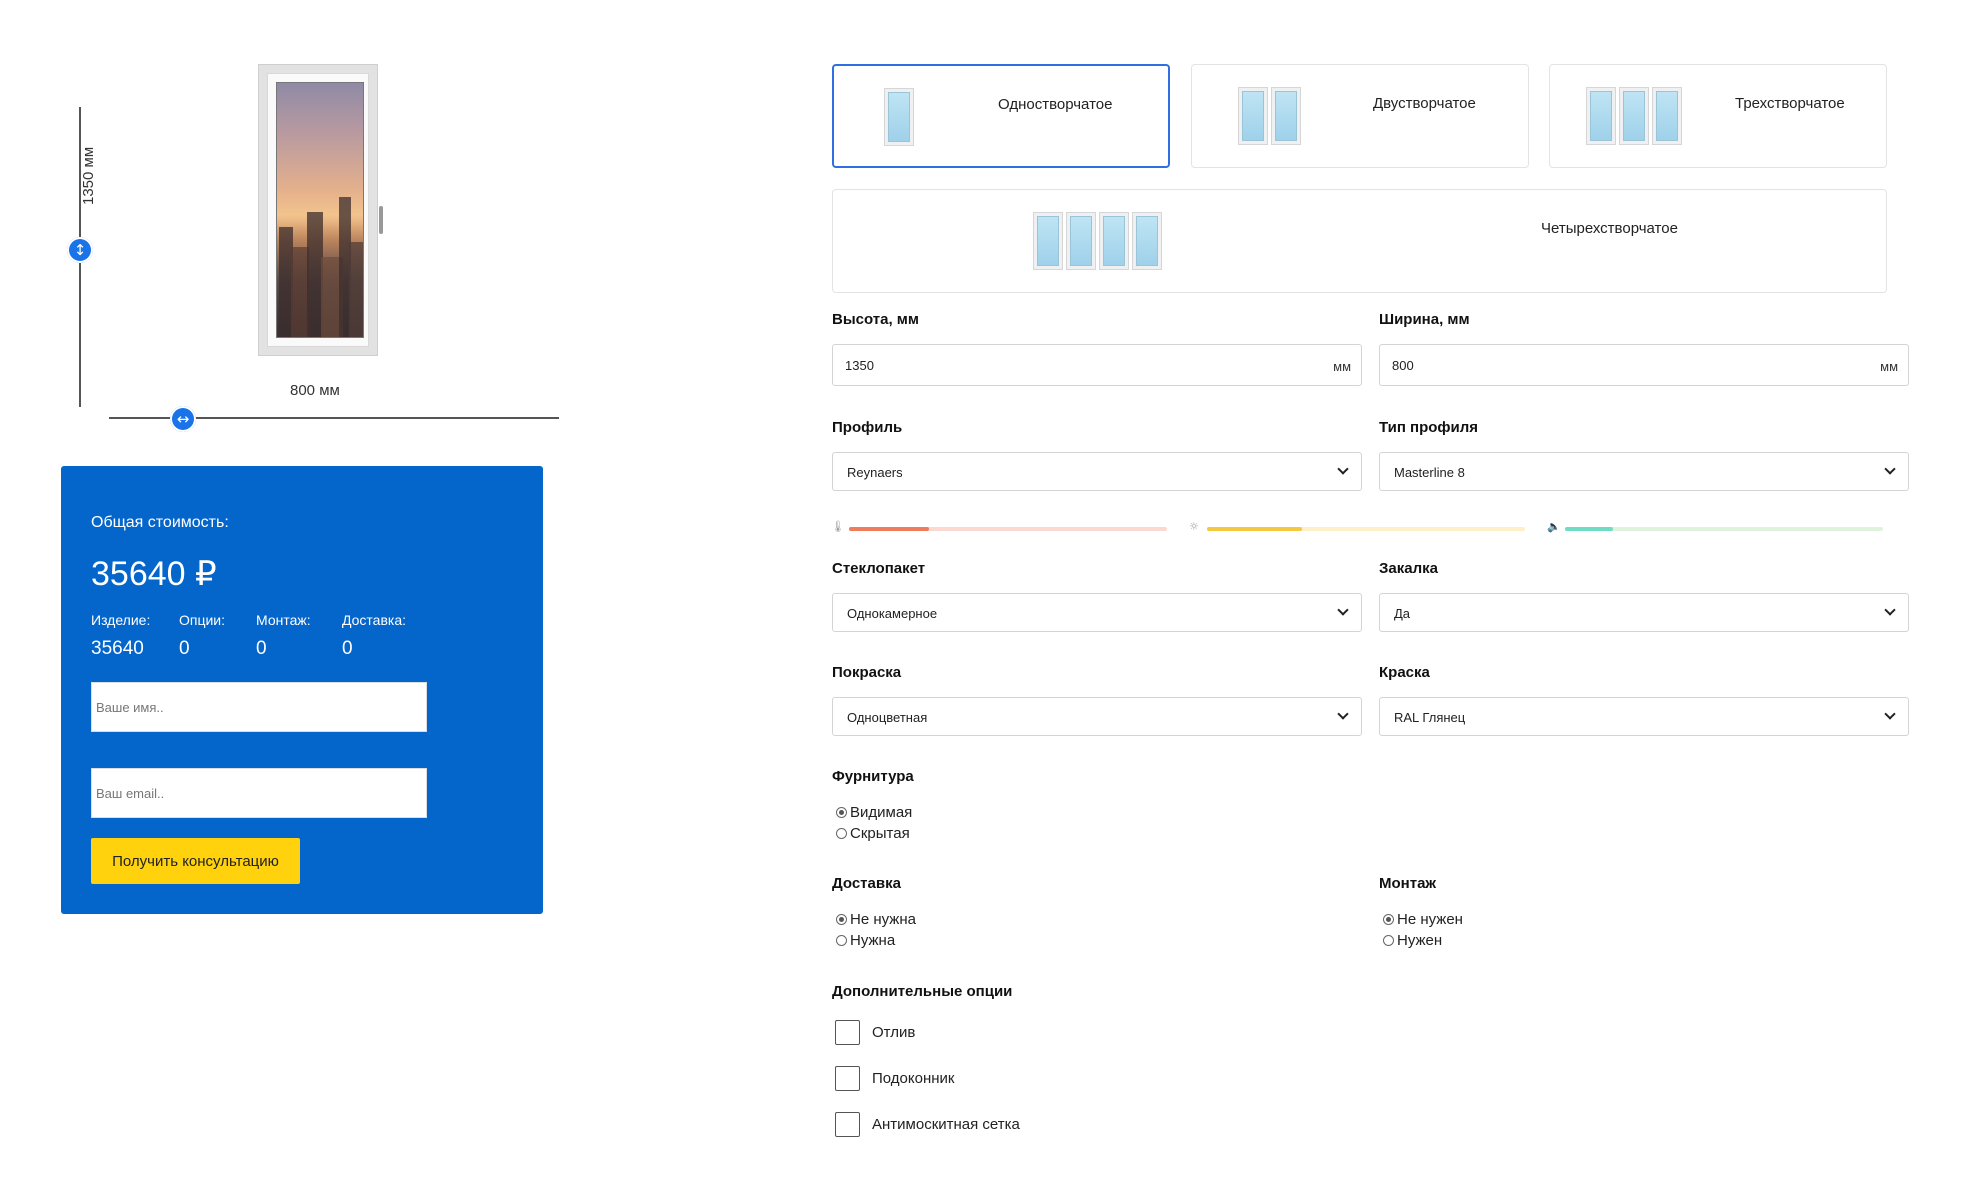  I want to click on vertical-resize-icon: ↕, so click(80, 249).